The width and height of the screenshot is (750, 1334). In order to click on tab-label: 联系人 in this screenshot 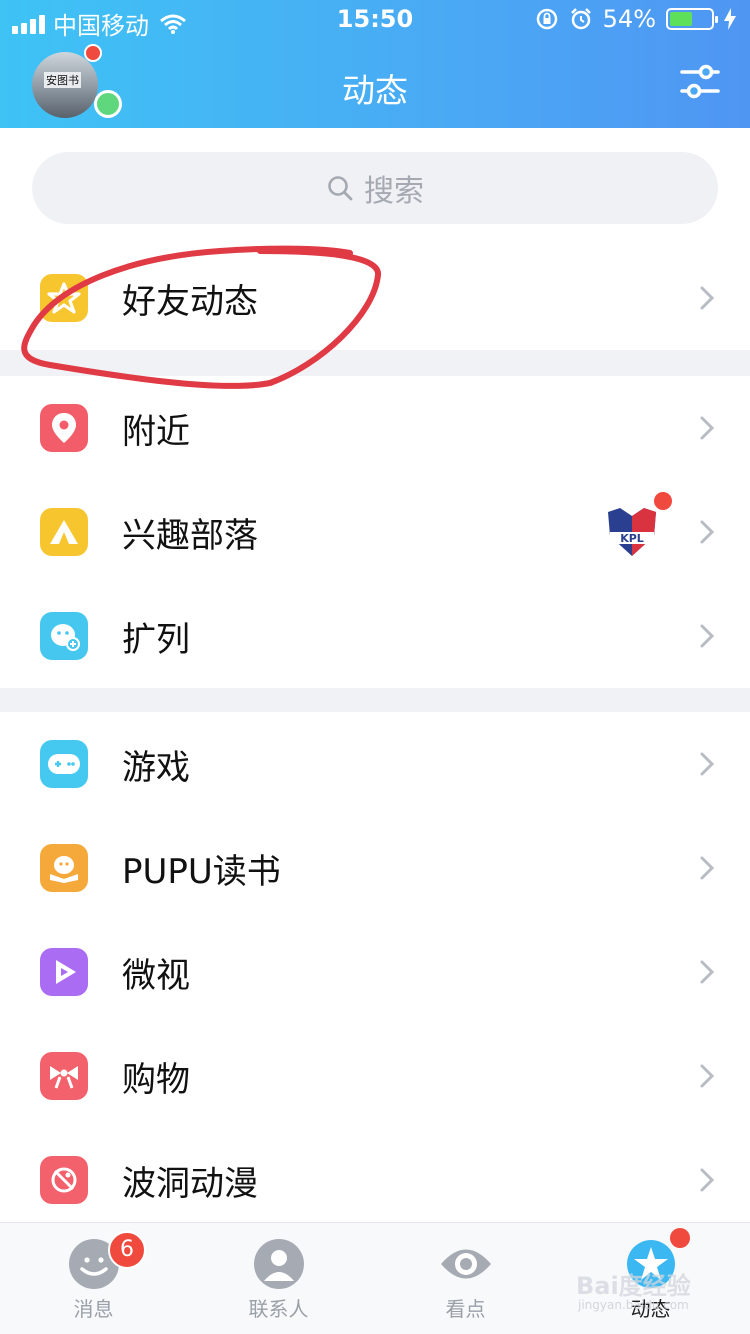, I will do `click(278, 1309)`.